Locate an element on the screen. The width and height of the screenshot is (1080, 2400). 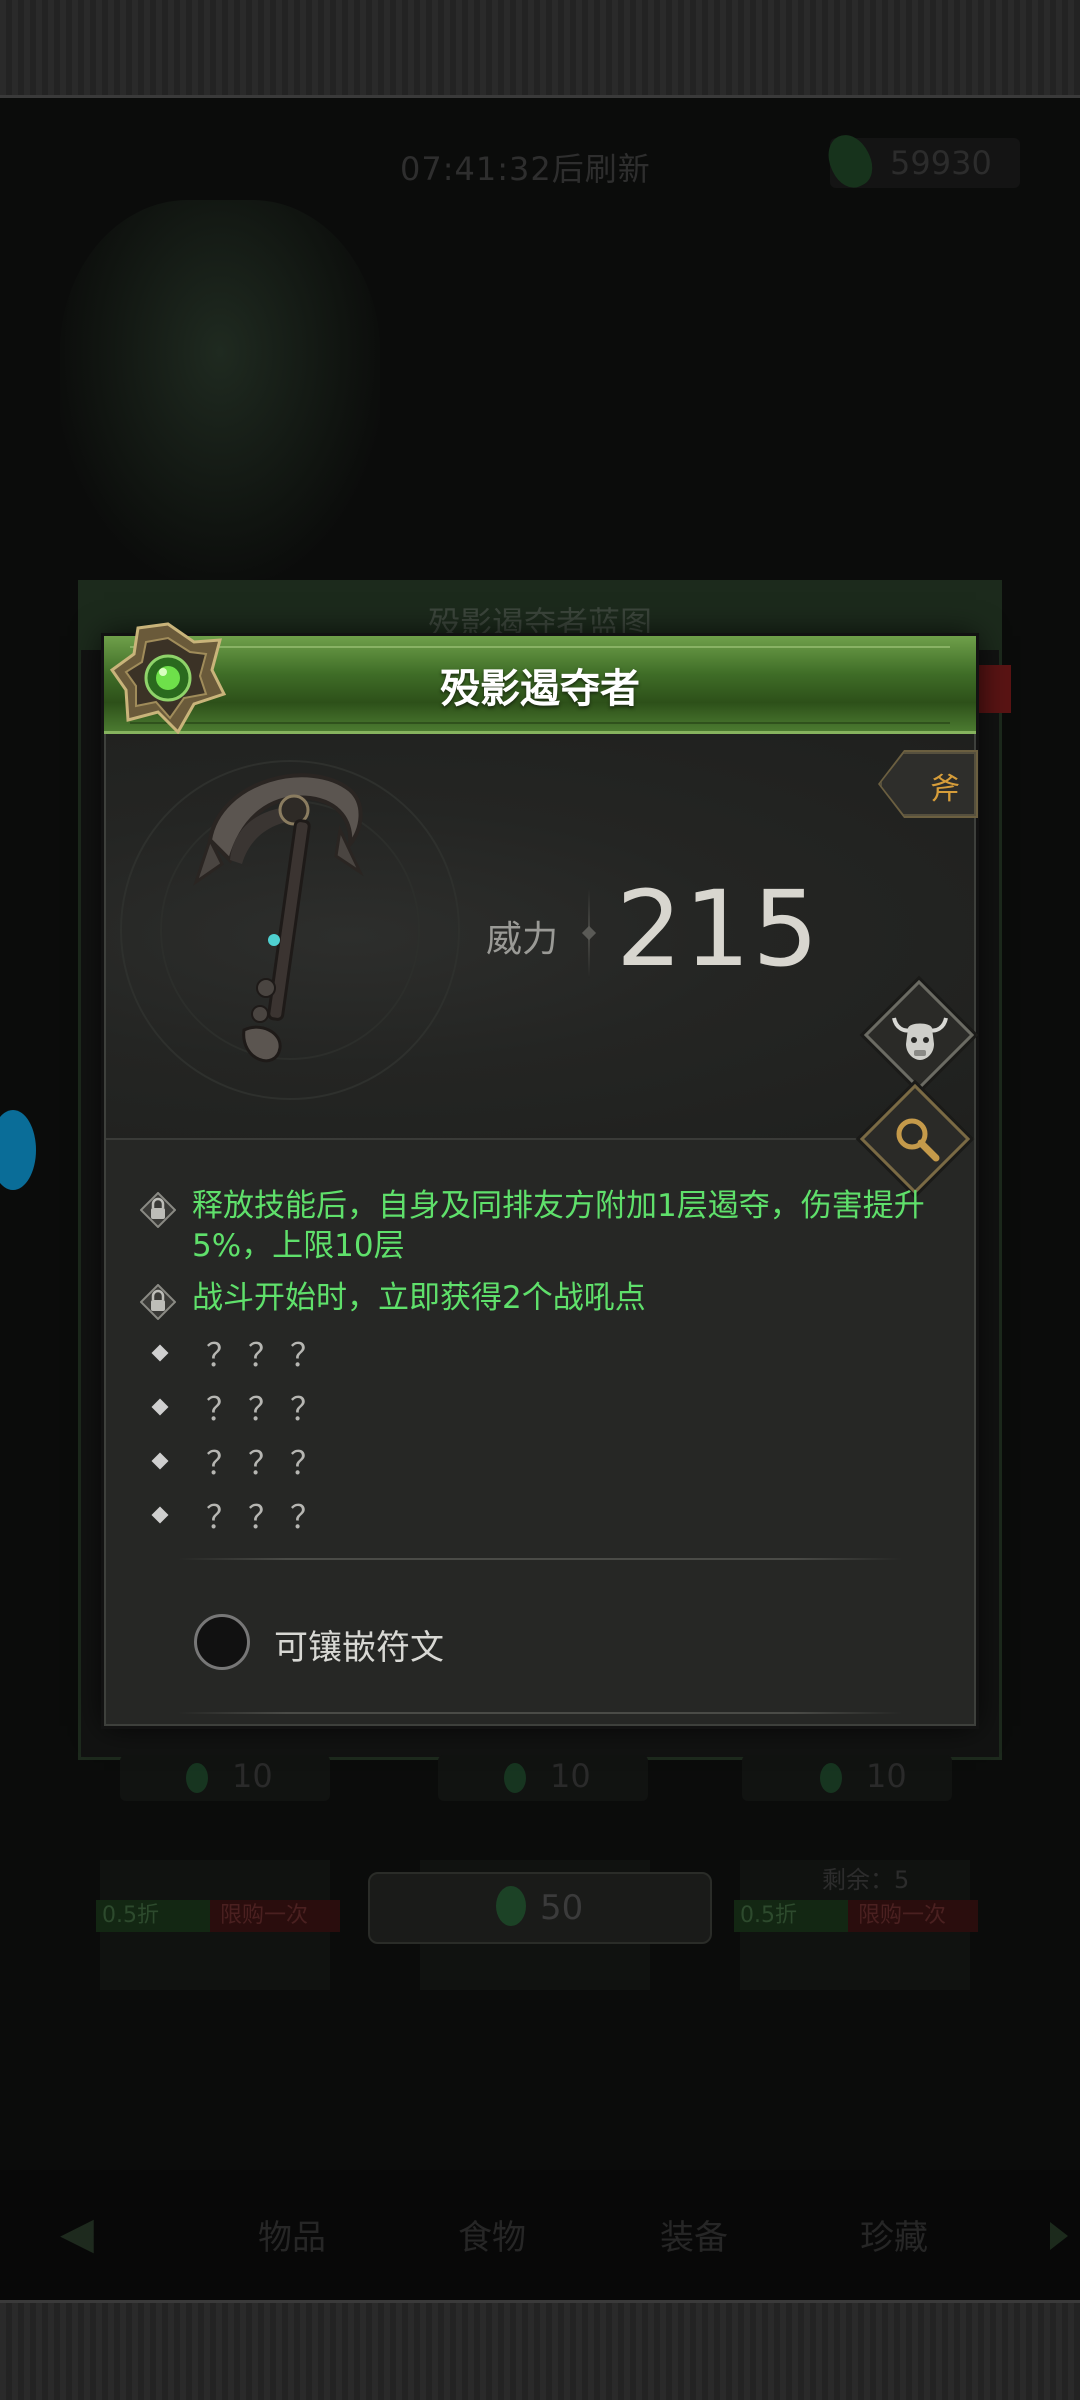
power-value: 215 is located at coordinates (718, 929).